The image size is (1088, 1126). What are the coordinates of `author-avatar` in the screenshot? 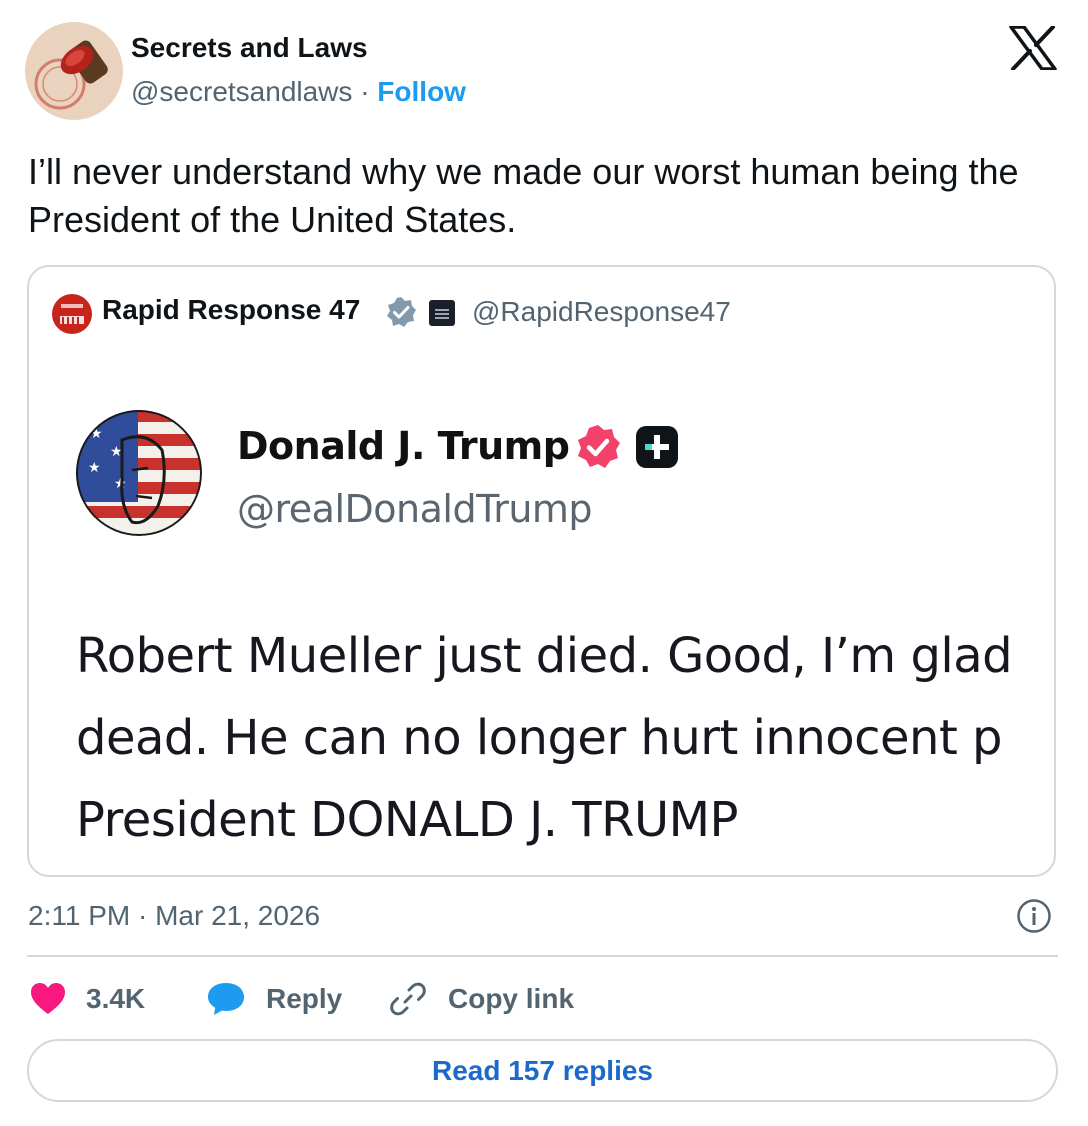 It's located at (74, 71).